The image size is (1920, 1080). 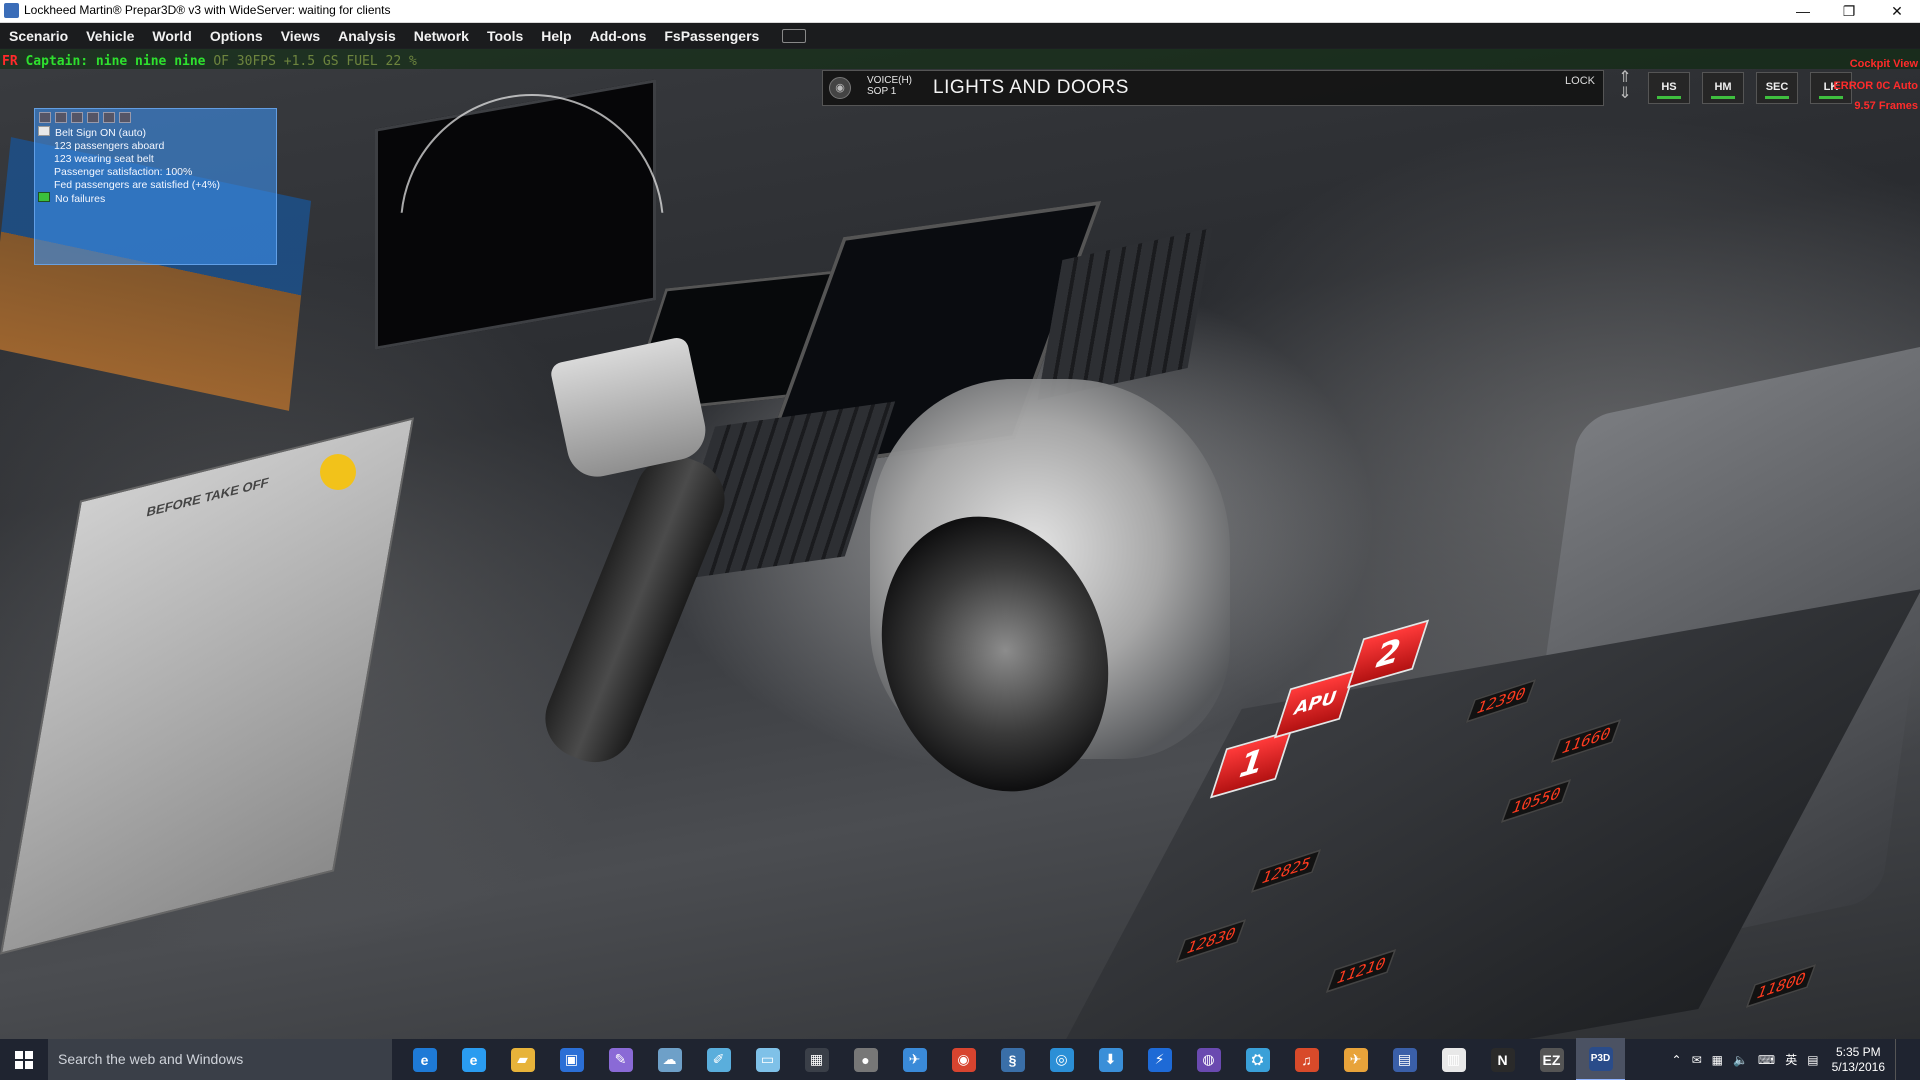 I want to click on checklist-card: BEFORE TAKE OFF, so click(x=207, y=686).